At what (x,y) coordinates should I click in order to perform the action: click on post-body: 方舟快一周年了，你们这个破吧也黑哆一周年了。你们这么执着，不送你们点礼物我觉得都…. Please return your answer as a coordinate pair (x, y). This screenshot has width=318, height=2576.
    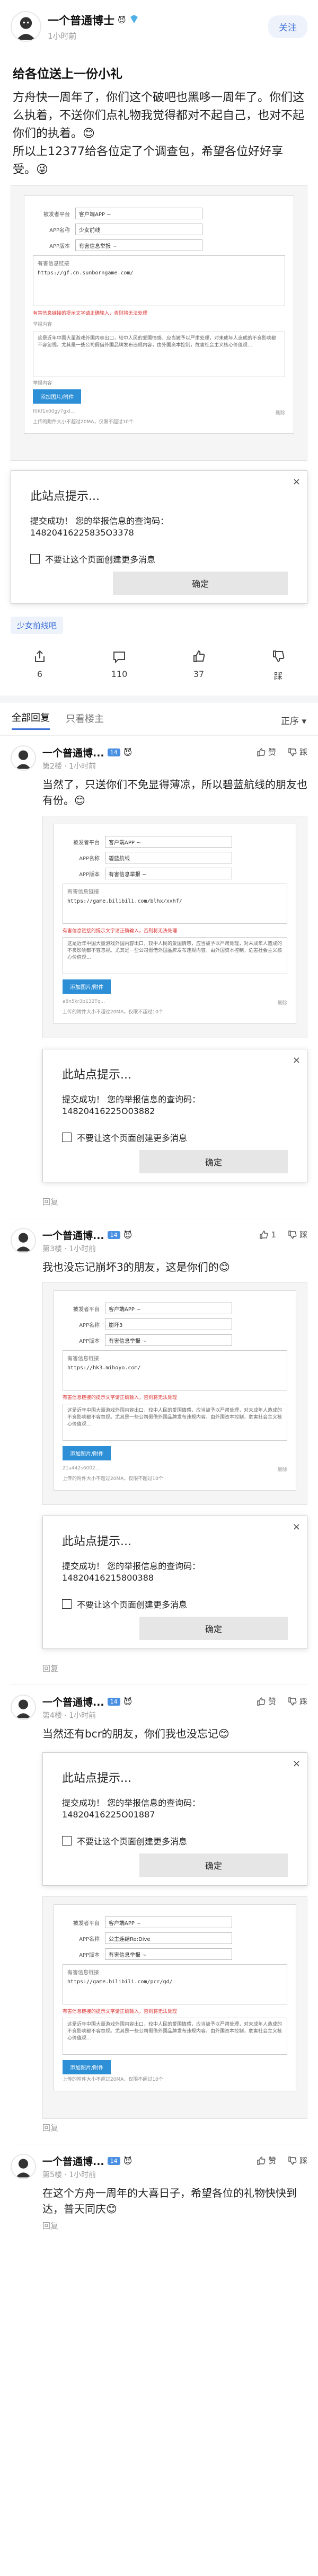
    Looking at the image, I should click on (159, 133).